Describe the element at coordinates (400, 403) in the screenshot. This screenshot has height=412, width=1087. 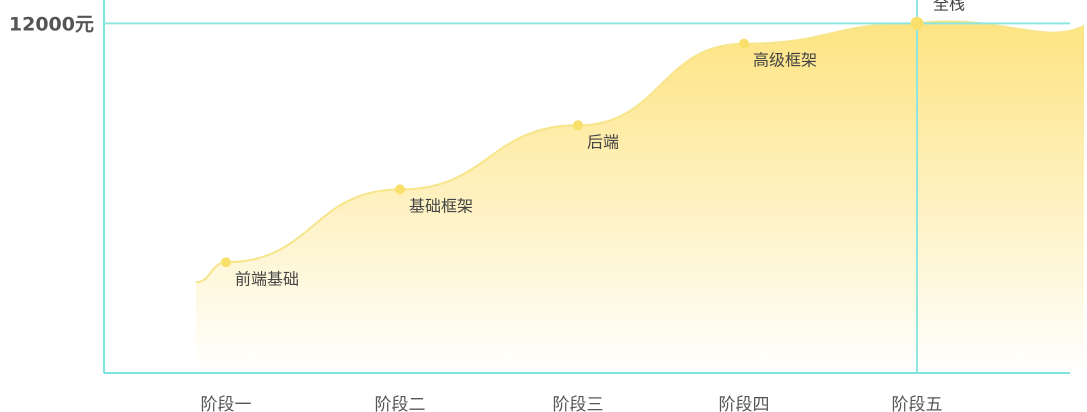
I see `x-tick-label: 阶段二` at that location.